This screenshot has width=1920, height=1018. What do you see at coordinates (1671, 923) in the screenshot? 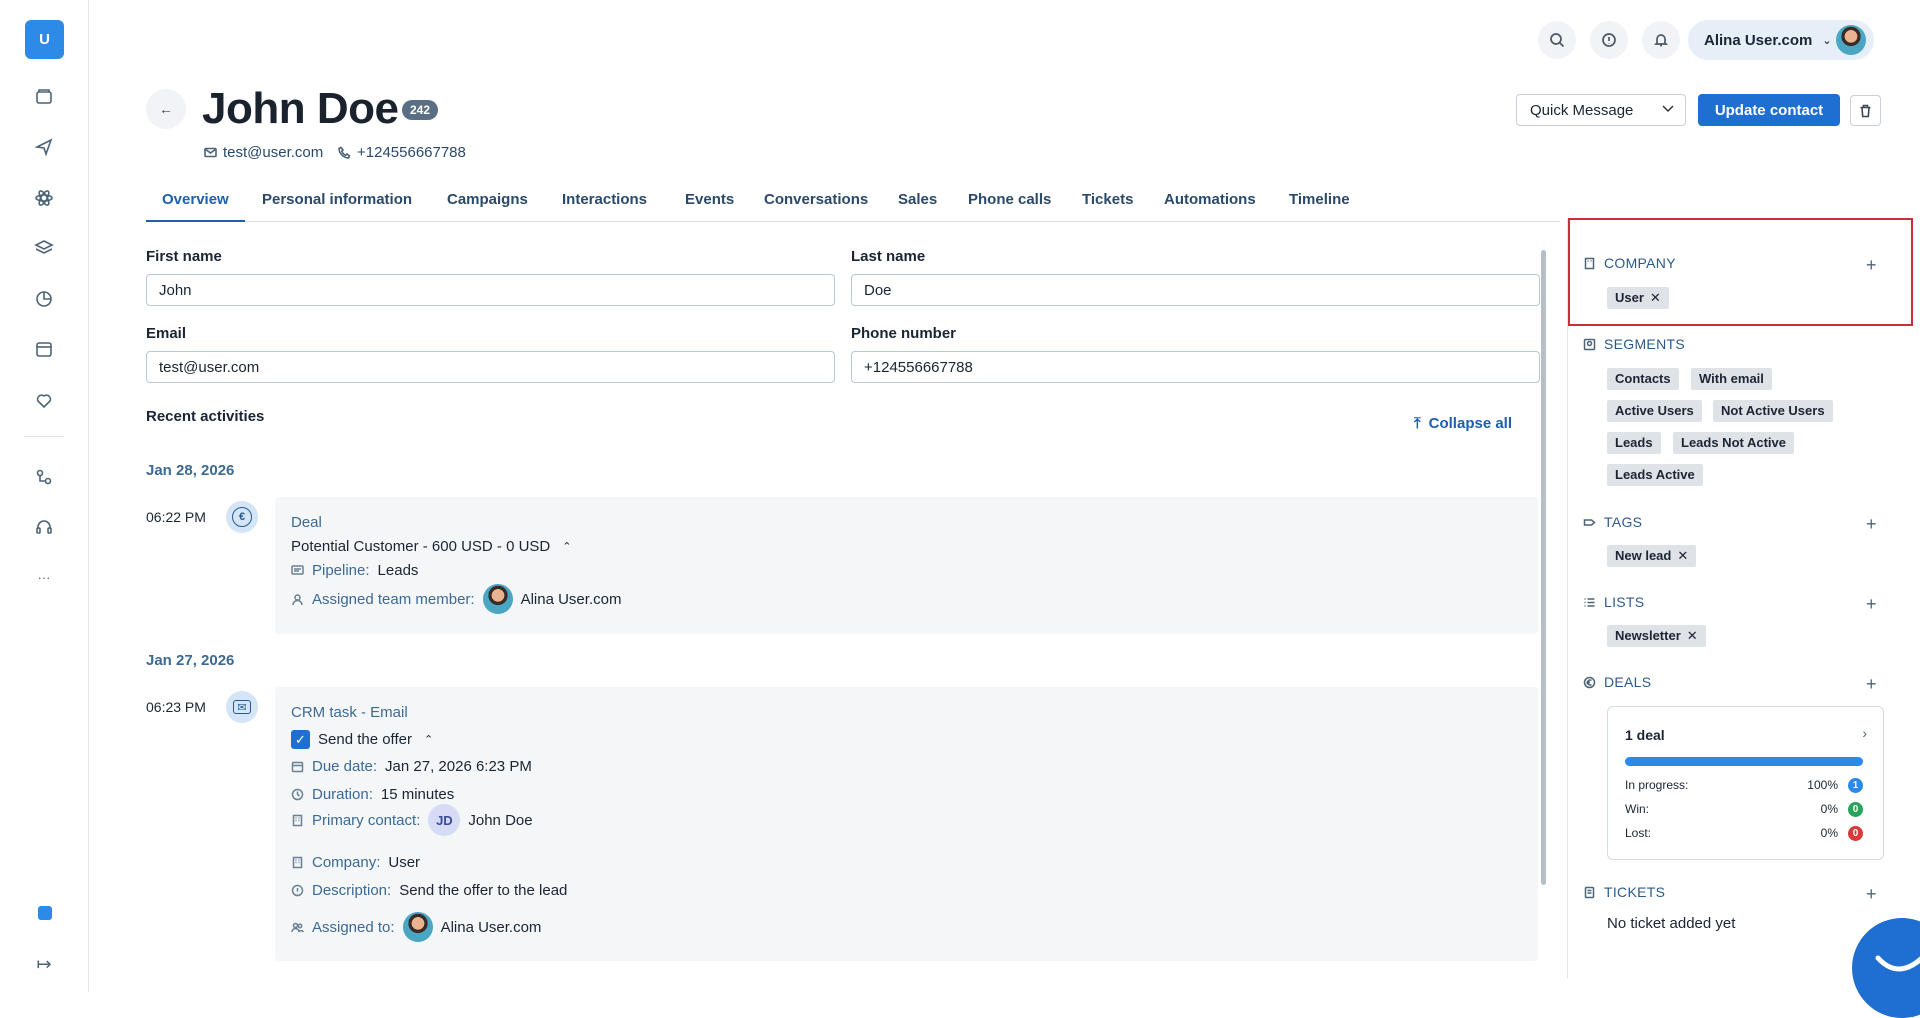
I see `tickets-empty-text: No ticket added yet` at bounding box center [1671, 923].